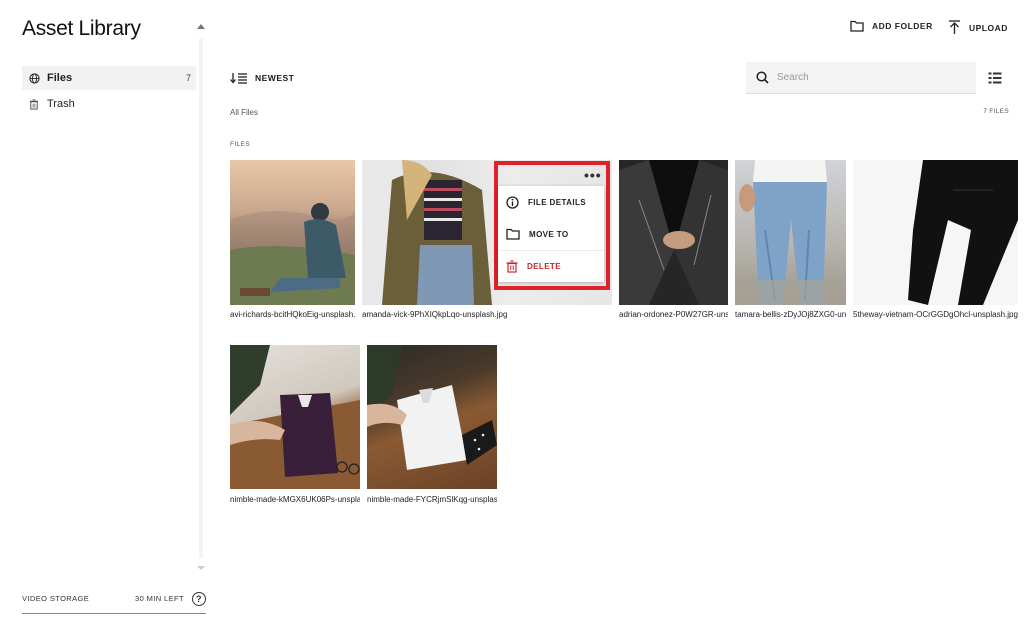  I want to click on file-name: amanda-vick-9PhXIQkpLqo-unsplash.jpg, so click(435, 314).